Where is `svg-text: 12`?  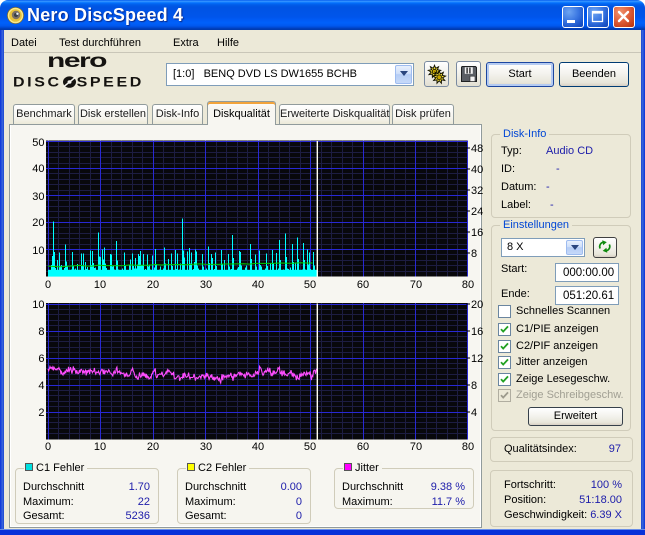
svg-text: 12 is located at coordinates (477, 359).